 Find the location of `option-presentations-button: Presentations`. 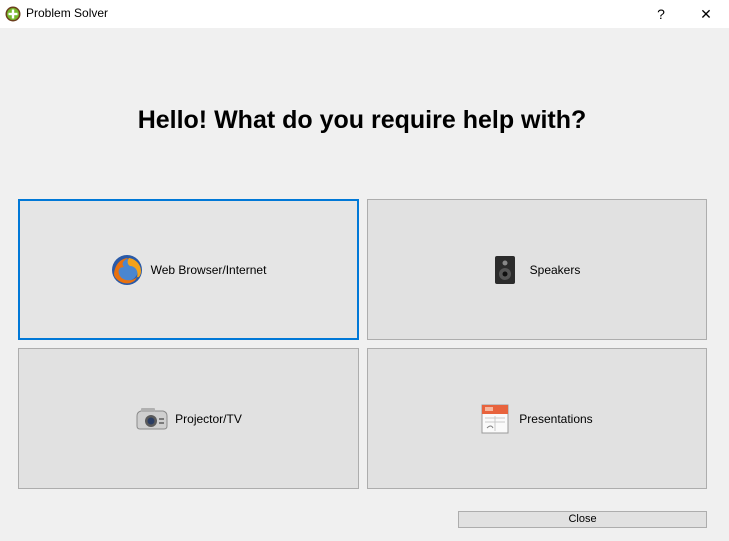

option-presentations-button: Presentations is located at coordinates (537, 418).